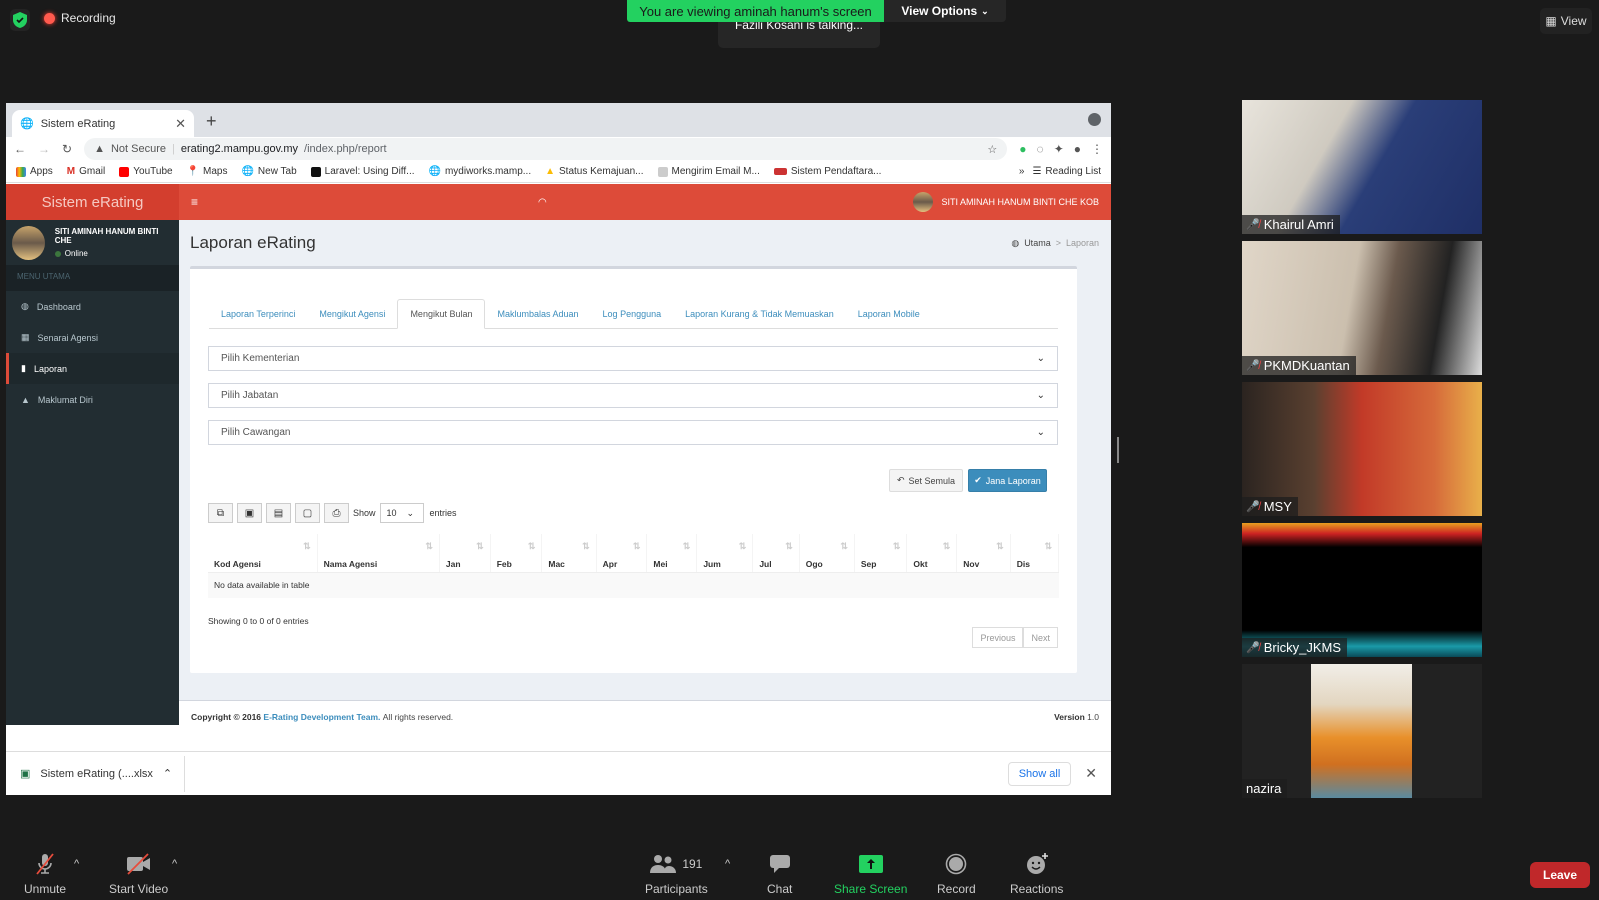 The width and height of the screenshot is (1599, 900). I want to click on reading-list-button: ☰ Reading List, so click(1066, 171).